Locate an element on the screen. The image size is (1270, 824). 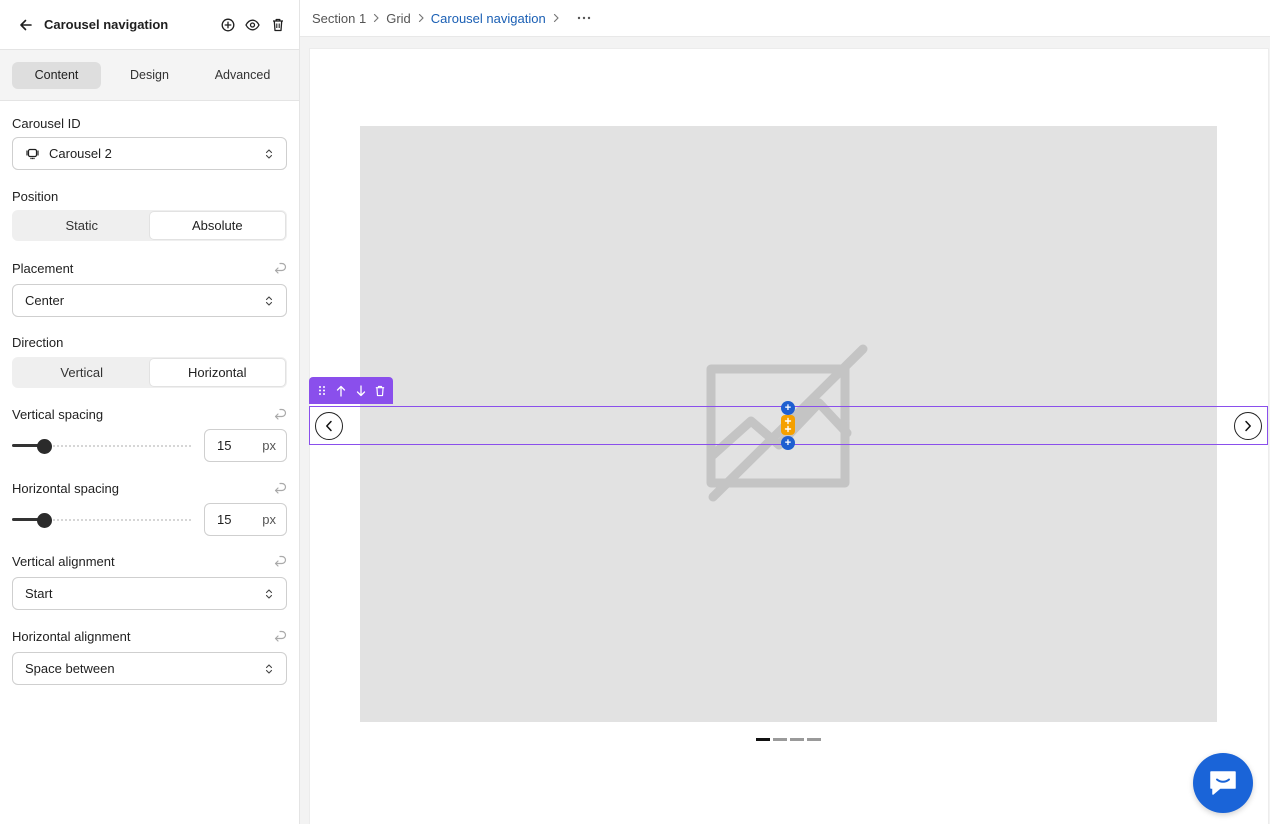
breadcrumb-section: Section 1 is located at coordinates (339, 18).